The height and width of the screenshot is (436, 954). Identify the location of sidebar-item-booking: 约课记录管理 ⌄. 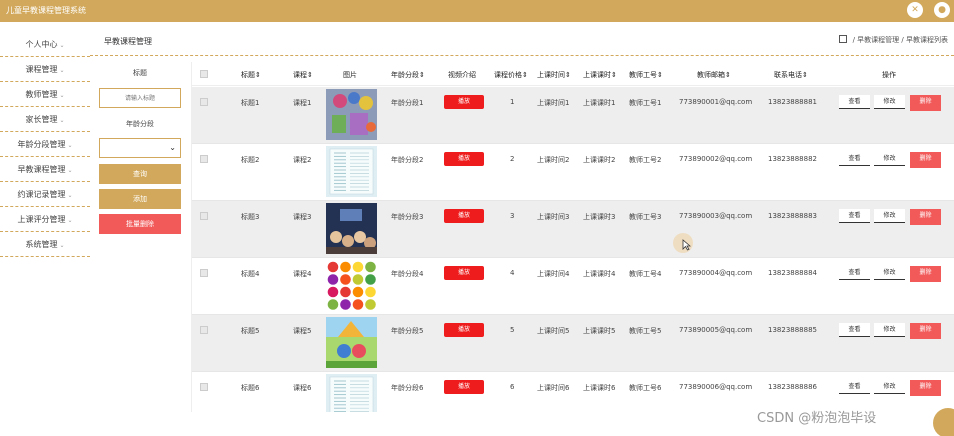
(45, 194).